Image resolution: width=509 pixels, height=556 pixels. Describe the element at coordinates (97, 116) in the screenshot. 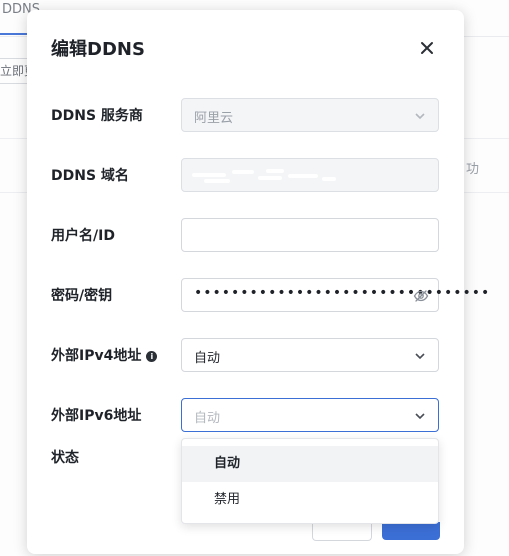

I see `provider-label: DDNS 服务商` at that location.